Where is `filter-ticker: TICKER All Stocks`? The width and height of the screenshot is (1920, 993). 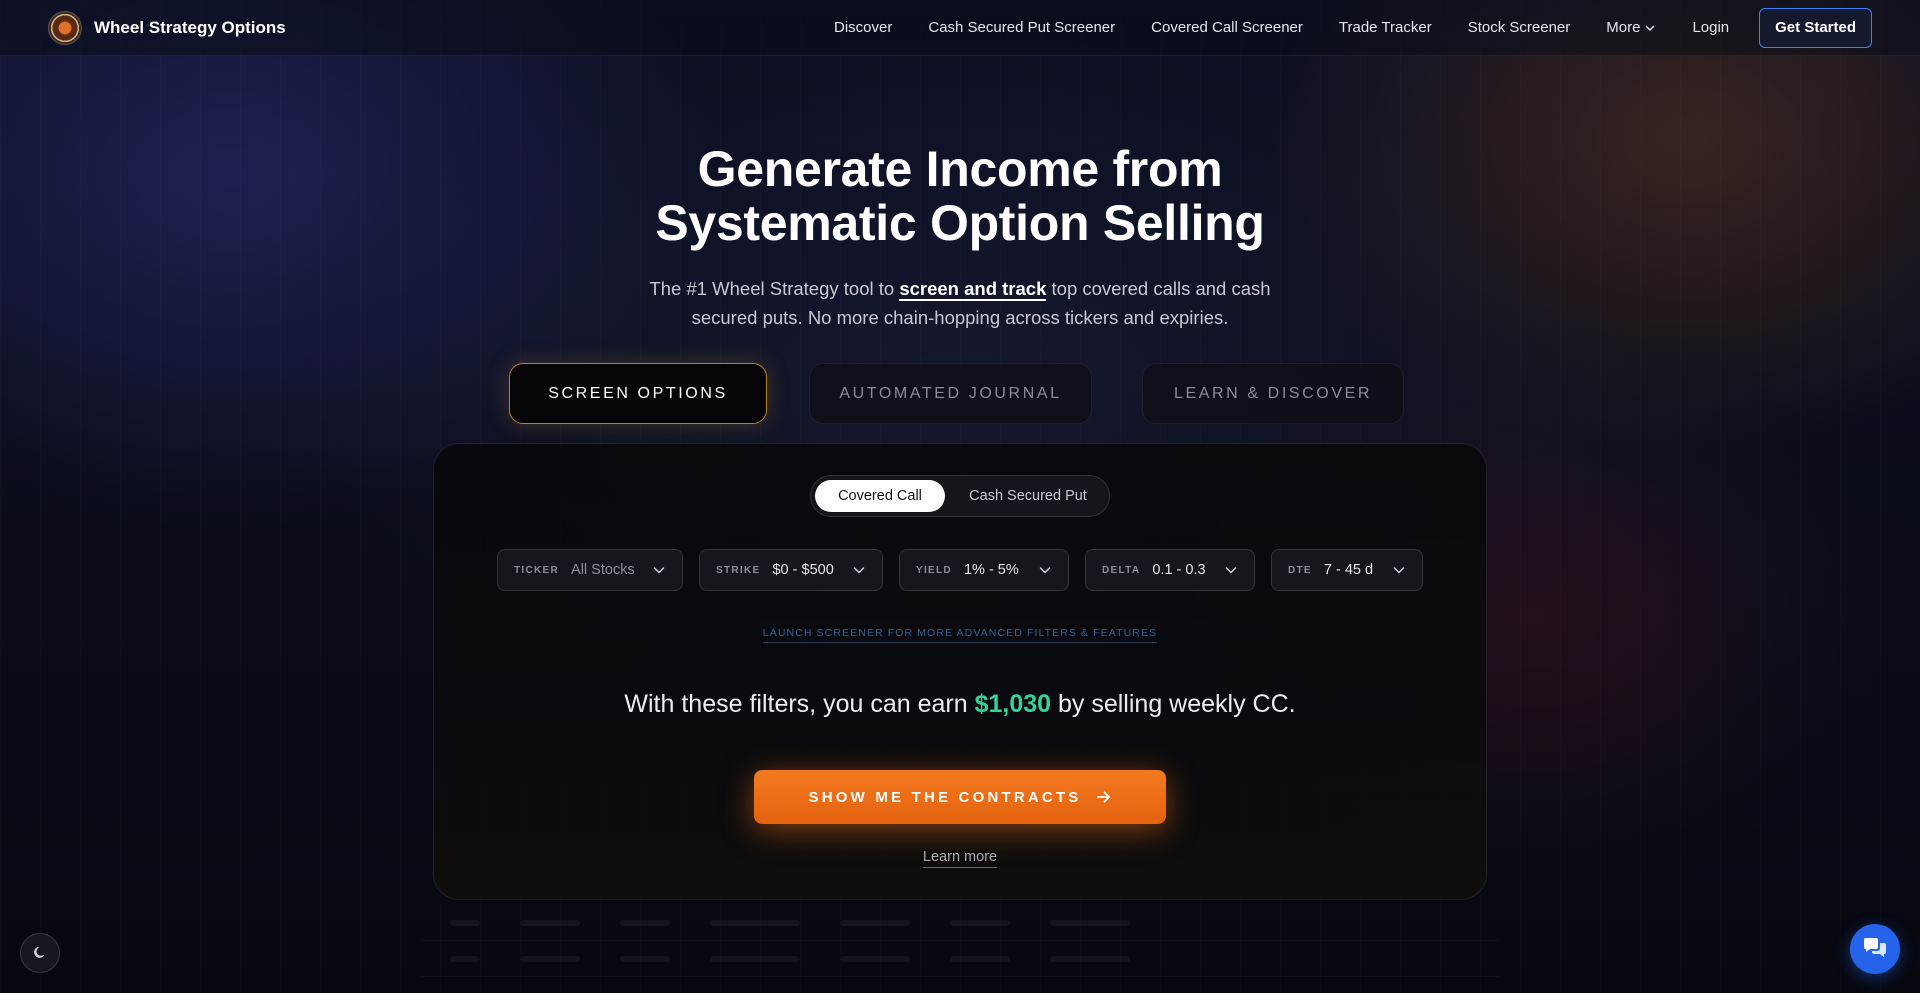
filter-ticker: TICKER All Stocks is located at coordinates (590, 570).